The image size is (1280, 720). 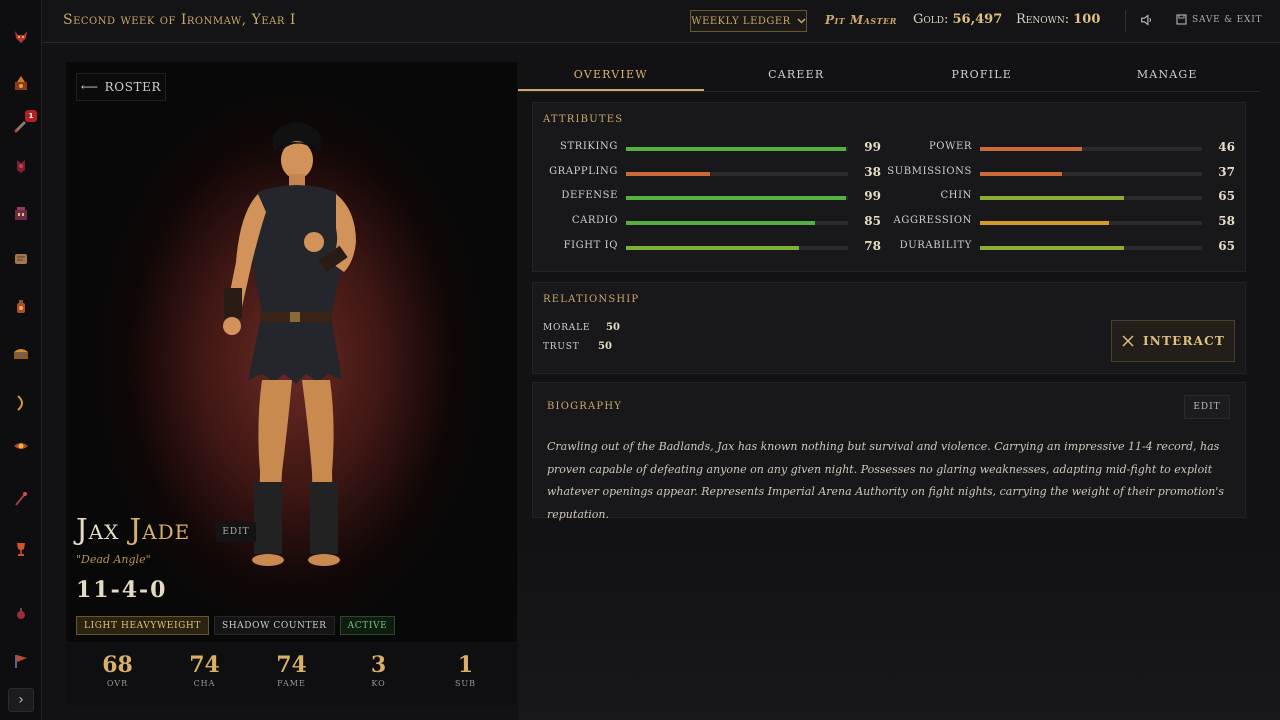 I want to click on lantern-icon, so click(x=21, y=307).